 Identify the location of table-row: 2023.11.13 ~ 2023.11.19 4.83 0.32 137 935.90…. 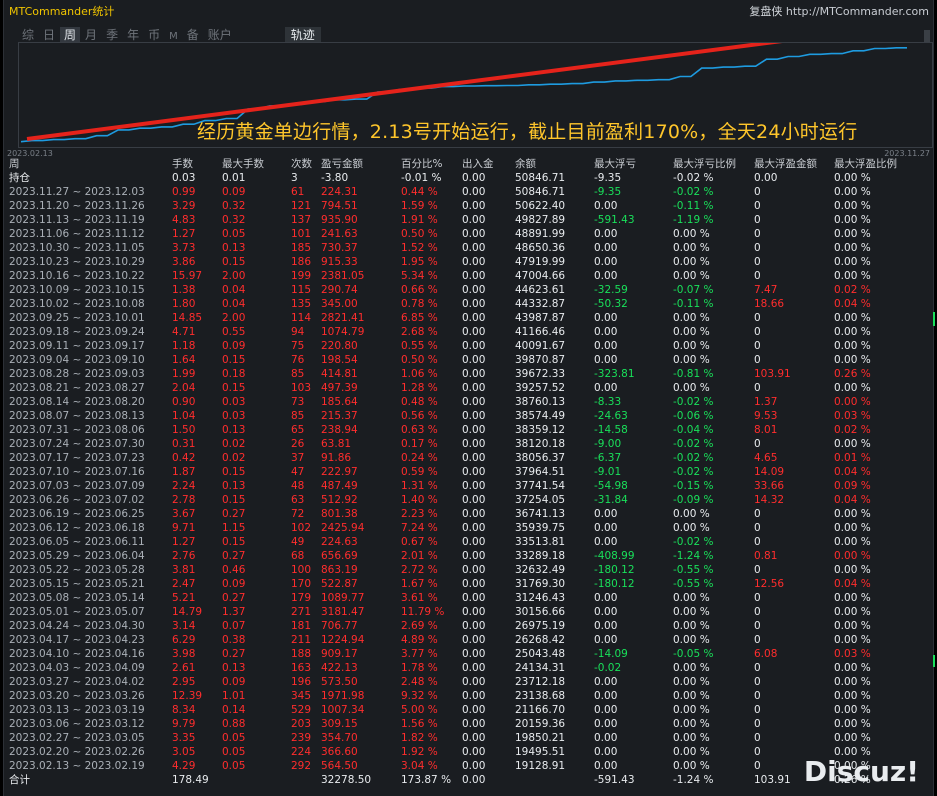
(467, 220).